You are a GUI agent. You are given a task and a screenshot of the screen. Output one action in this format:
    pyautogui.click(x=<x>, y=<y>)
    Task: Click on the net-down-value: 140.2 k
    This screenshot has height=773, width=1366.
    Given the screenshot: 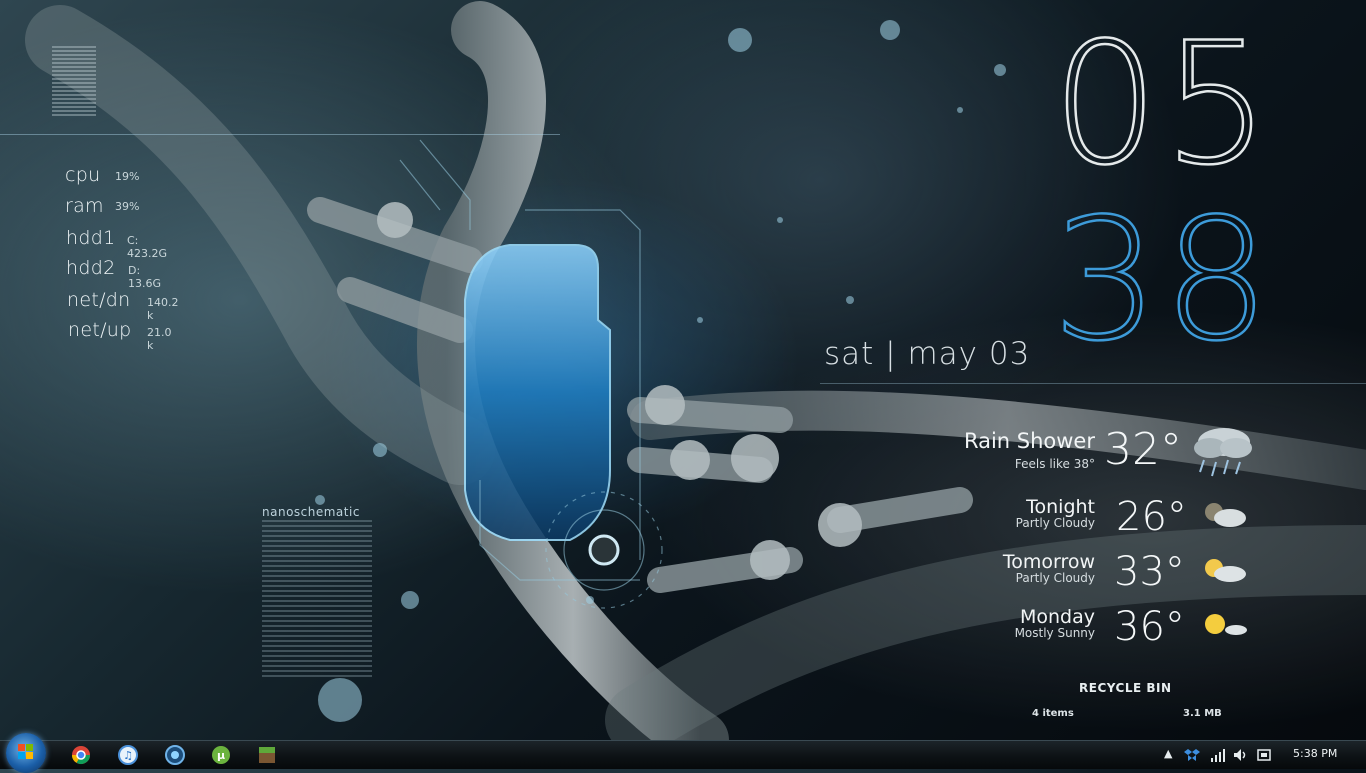 What is the action you would take?
    pyautogui.click(x=163, y=309)
    